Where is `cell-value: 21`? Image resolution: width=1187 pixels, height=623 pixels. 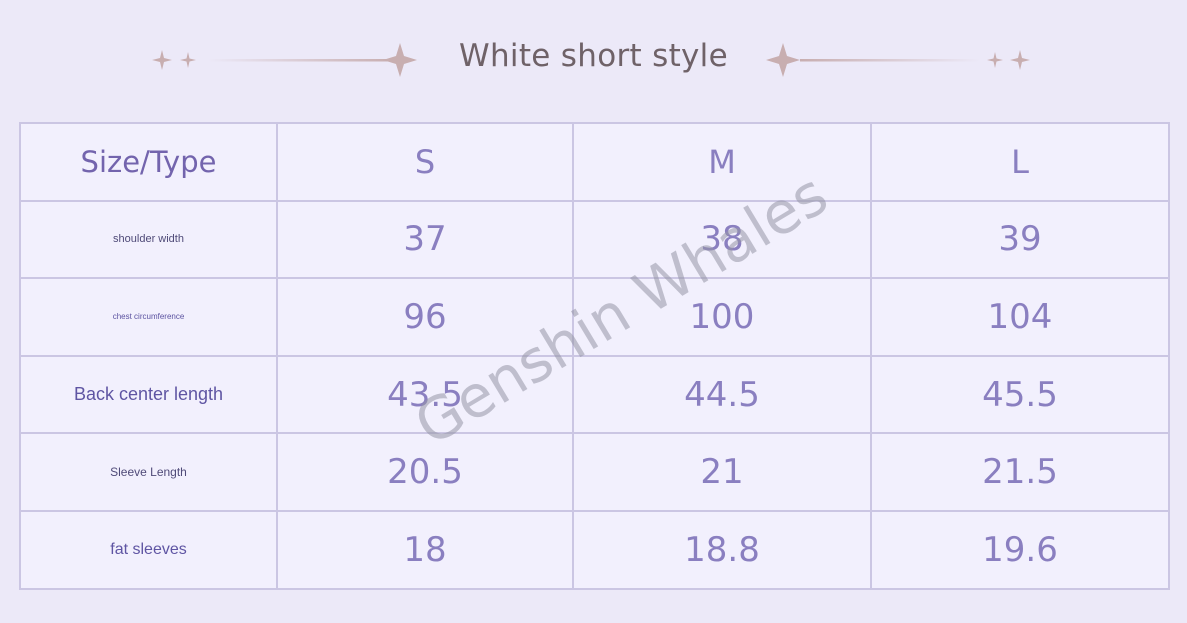
cell-value: 21 is located at coordinates (722, 472).